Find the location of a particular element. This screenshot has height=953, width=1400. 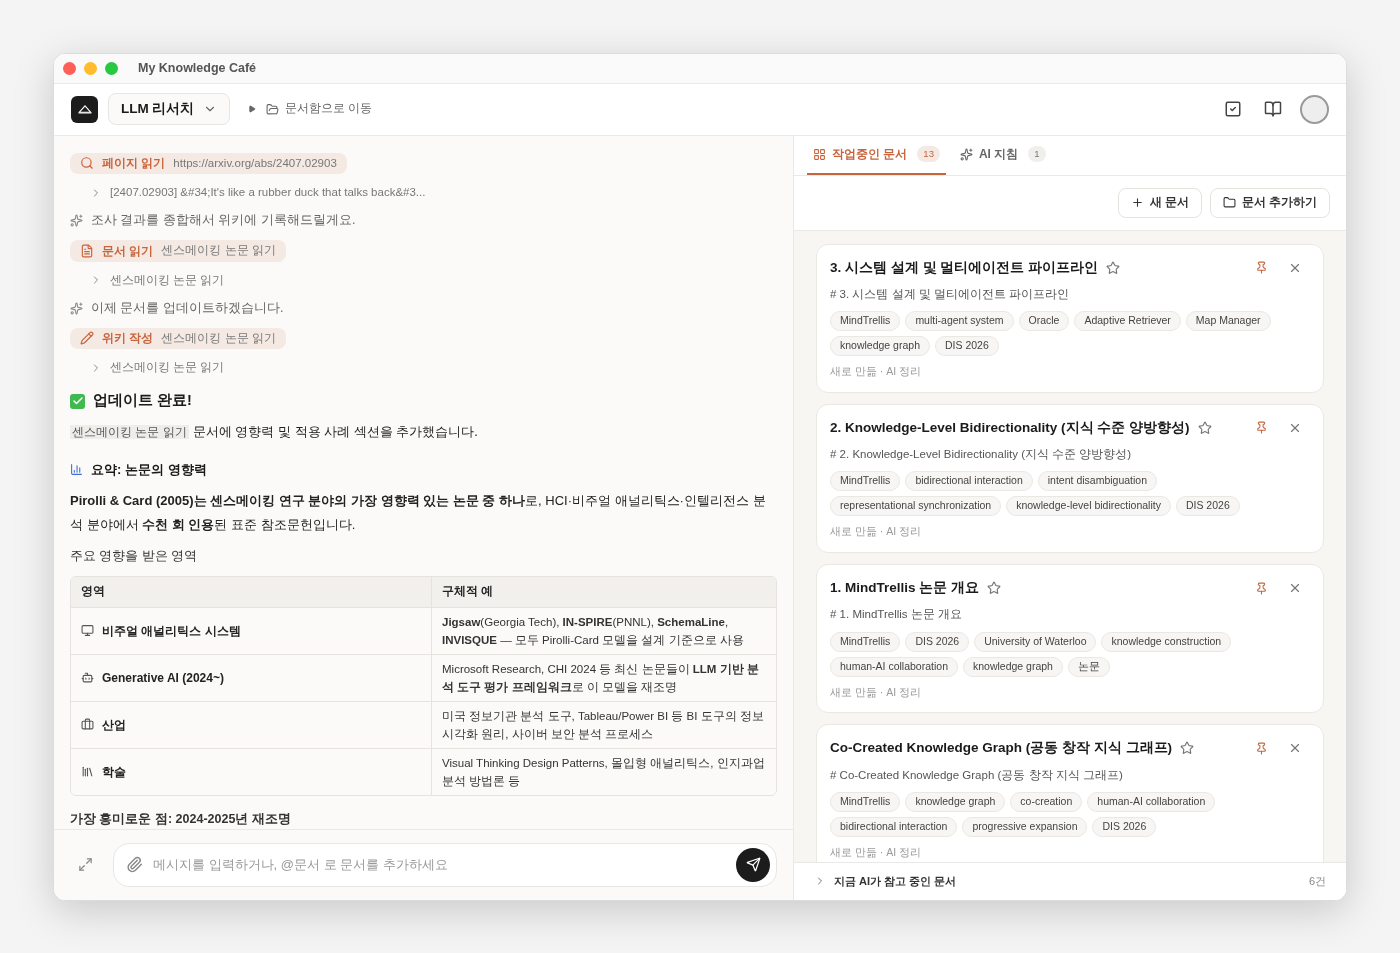

send-button is located at coordinates (753, 864).